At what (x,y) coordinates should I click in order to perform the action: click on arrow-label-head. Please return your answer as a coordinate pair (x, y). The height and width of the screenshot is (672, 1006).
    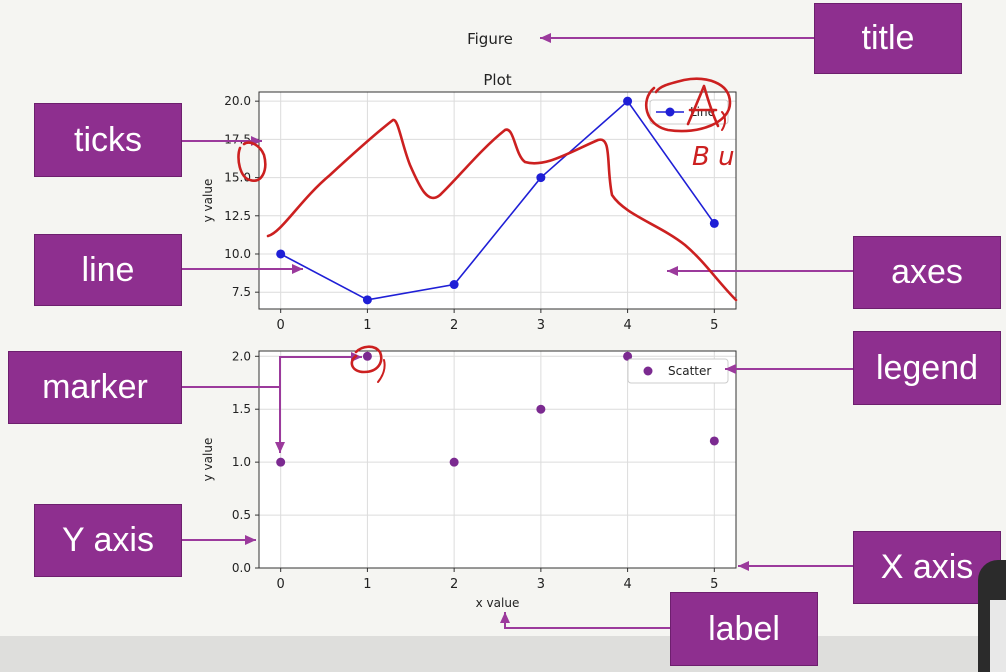
    Looking at the image, I should click on (505, 617).